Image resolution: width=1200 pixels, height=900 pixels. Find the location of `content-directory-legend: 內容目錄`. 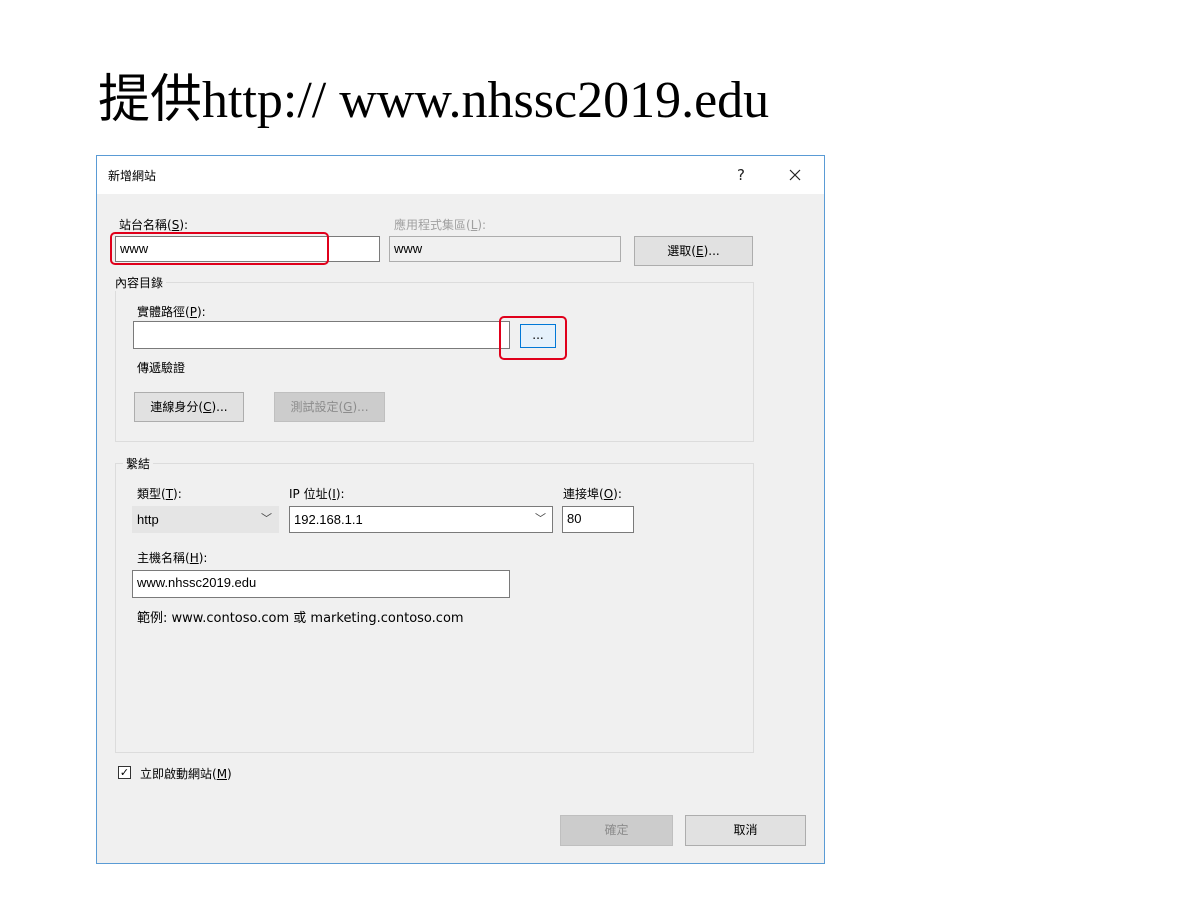

content-directory-legend: 內容目錄 is located at coordinates (139, 282).